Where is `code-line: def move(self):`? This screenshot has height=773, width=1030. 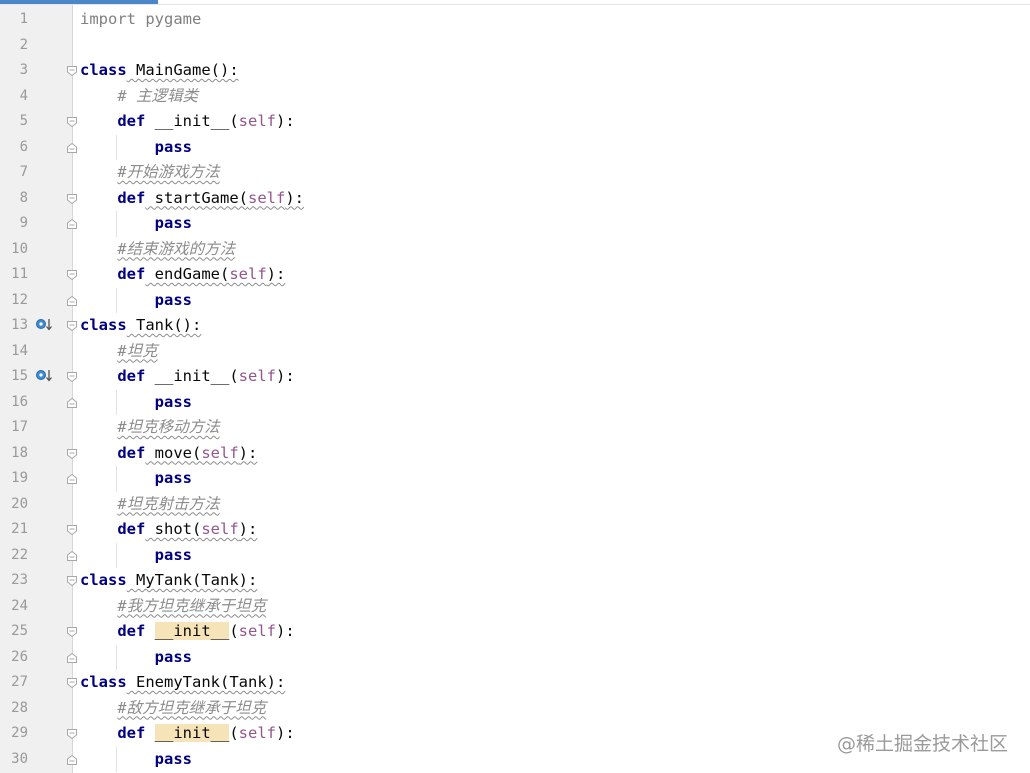
code-line: def move(self): is located at coordinates (168, 454).